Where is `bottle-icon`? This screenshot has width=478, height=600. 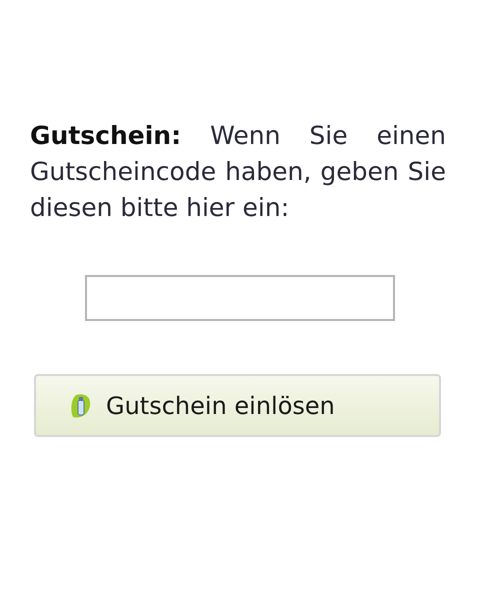
bottle-icon is located at coordinates (81, 405).